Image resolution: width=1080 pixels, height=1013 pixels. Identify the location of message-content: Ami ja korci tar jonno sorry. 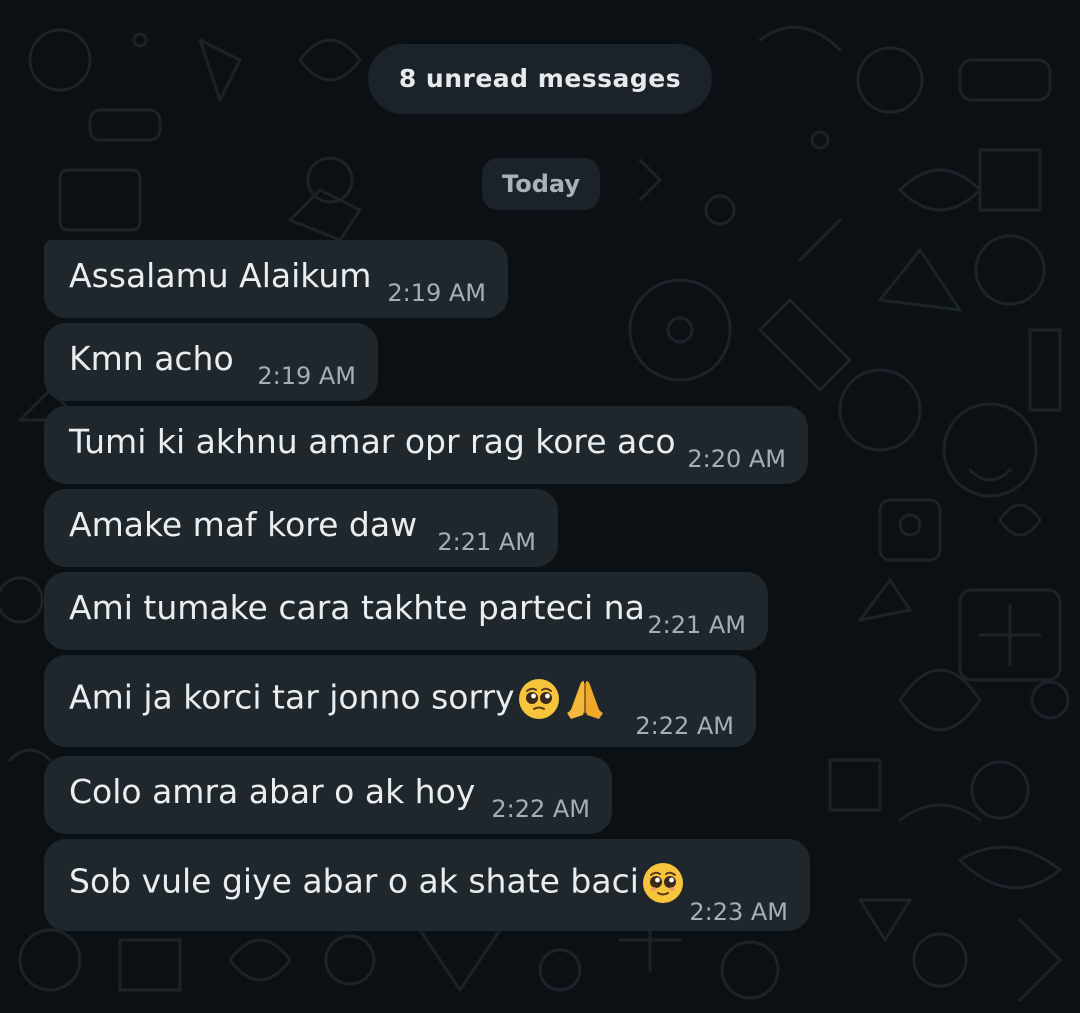
(338, 699).